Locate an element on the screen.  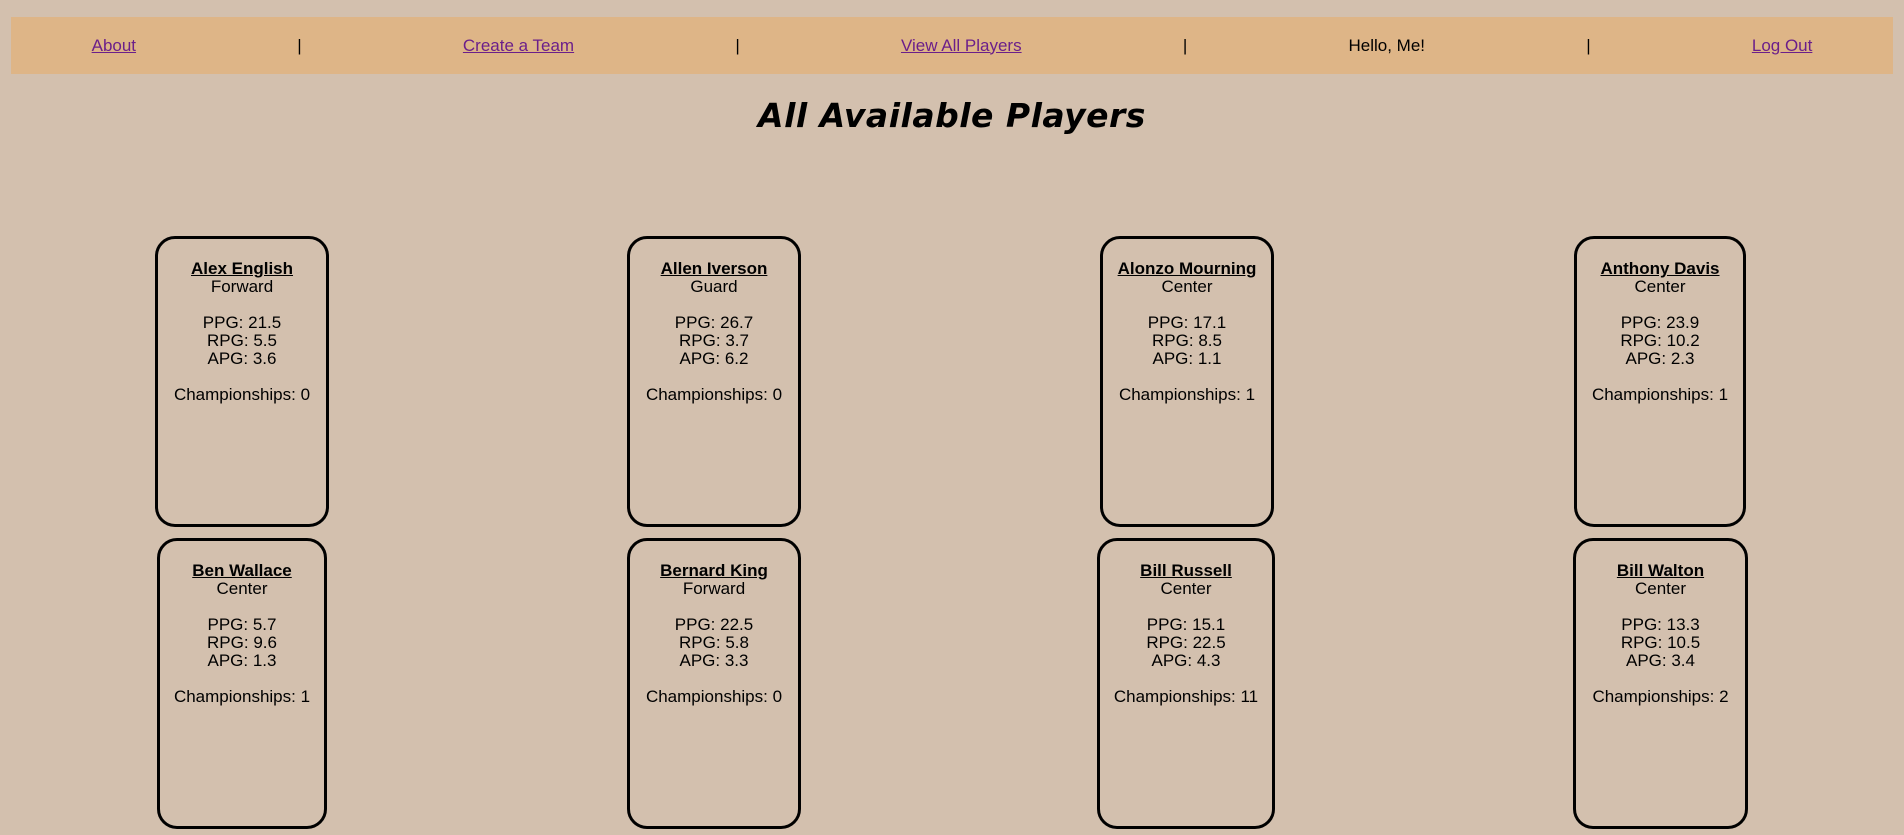
player-rpg: RPG: 8.5 is located at coordinates (1187, 340).